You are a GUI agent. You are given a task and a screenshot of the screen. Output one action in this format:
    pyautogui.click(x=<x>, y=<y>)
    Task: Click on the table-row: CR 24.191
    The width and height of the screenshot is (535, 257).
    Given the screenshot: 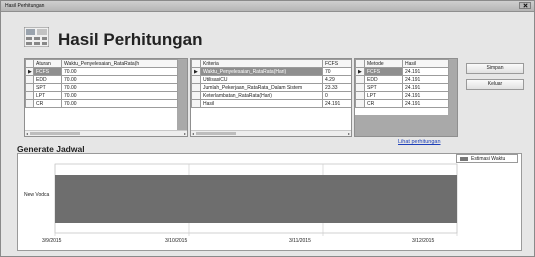 What is the action you would take?
    pyautogui.click(x=402, y=103)
    